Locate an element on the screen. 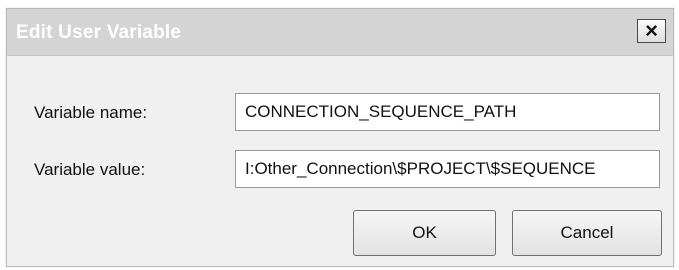  variable-name-text: CONNECTION_SEQUENCE_PATH is located at coordinates (381, 111).